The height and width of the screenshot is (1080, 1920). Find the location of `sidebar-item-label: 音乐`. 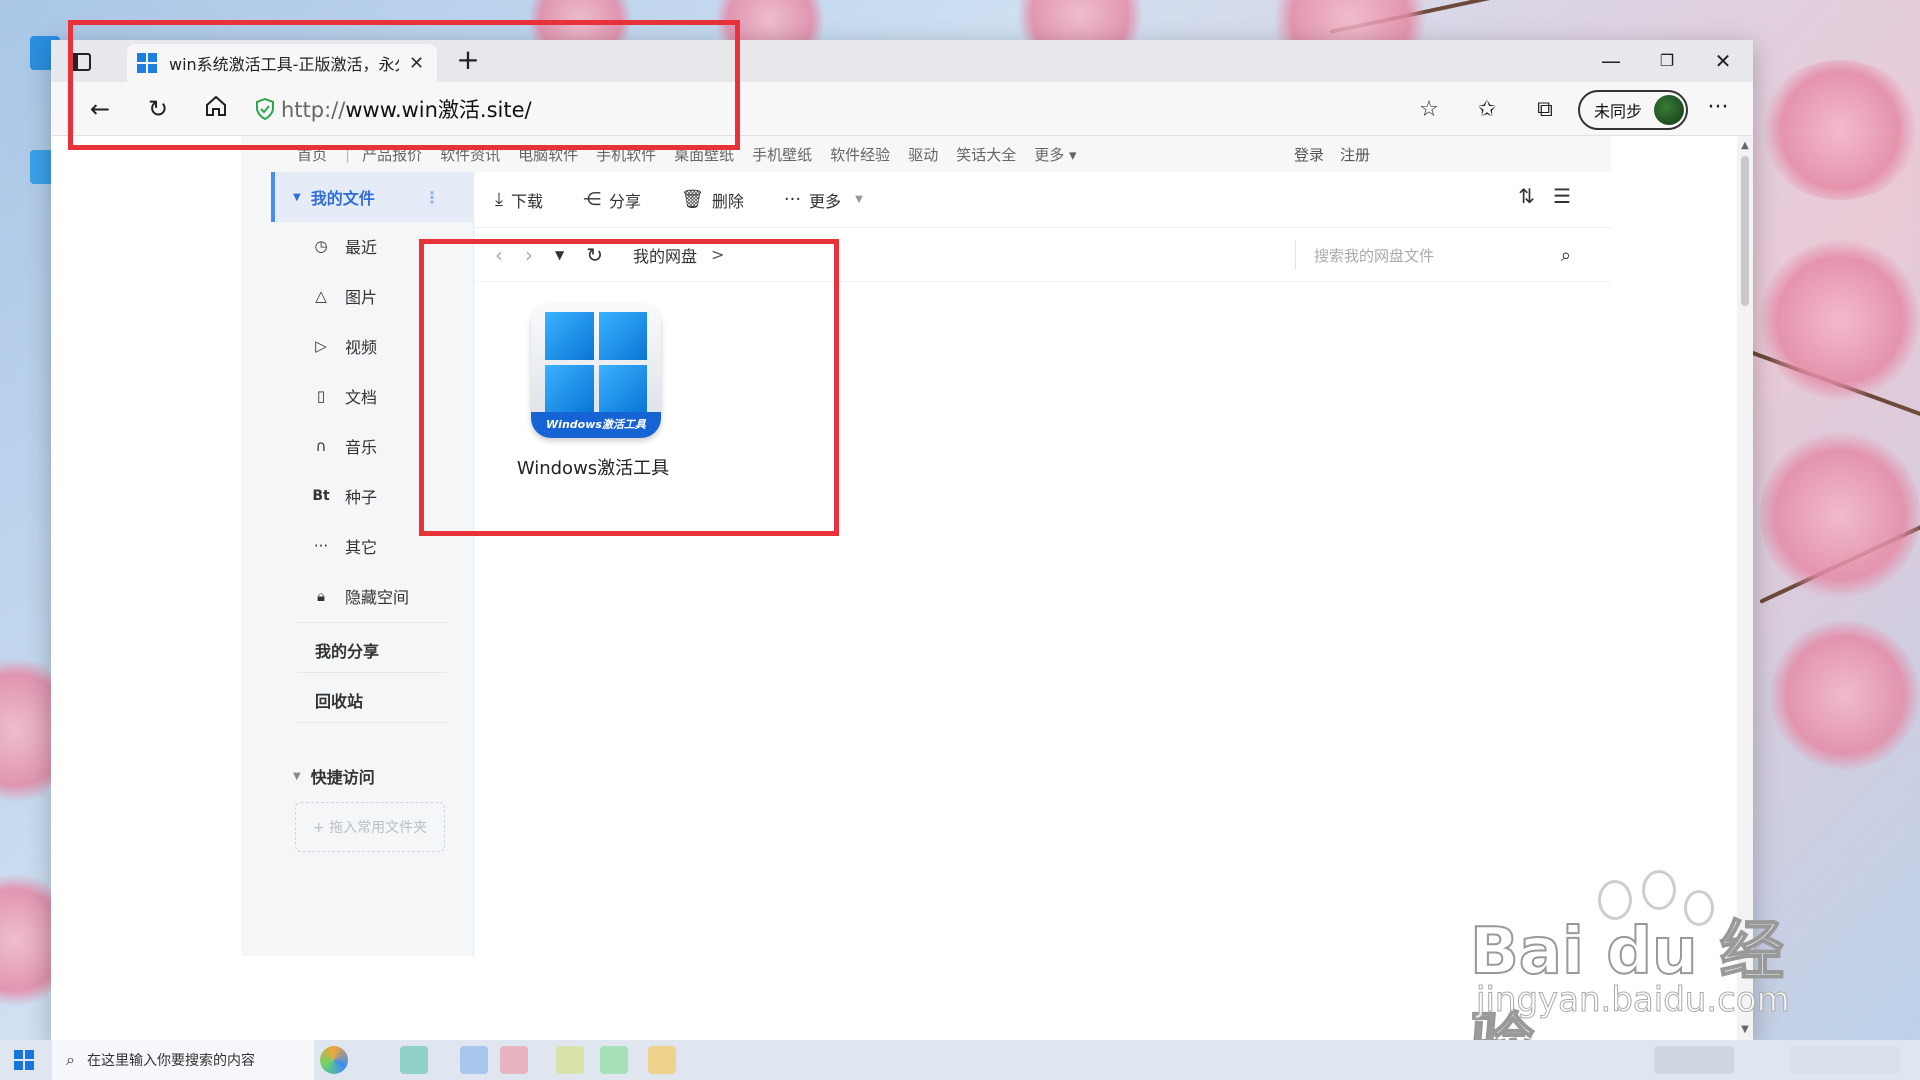

sidebar-item-label: 音乐 is located at coordinates (361, 447).